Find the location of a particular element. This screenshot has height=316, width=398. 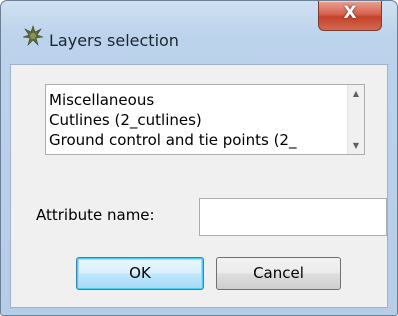

close-button: X is located at coordinates (350, 16).